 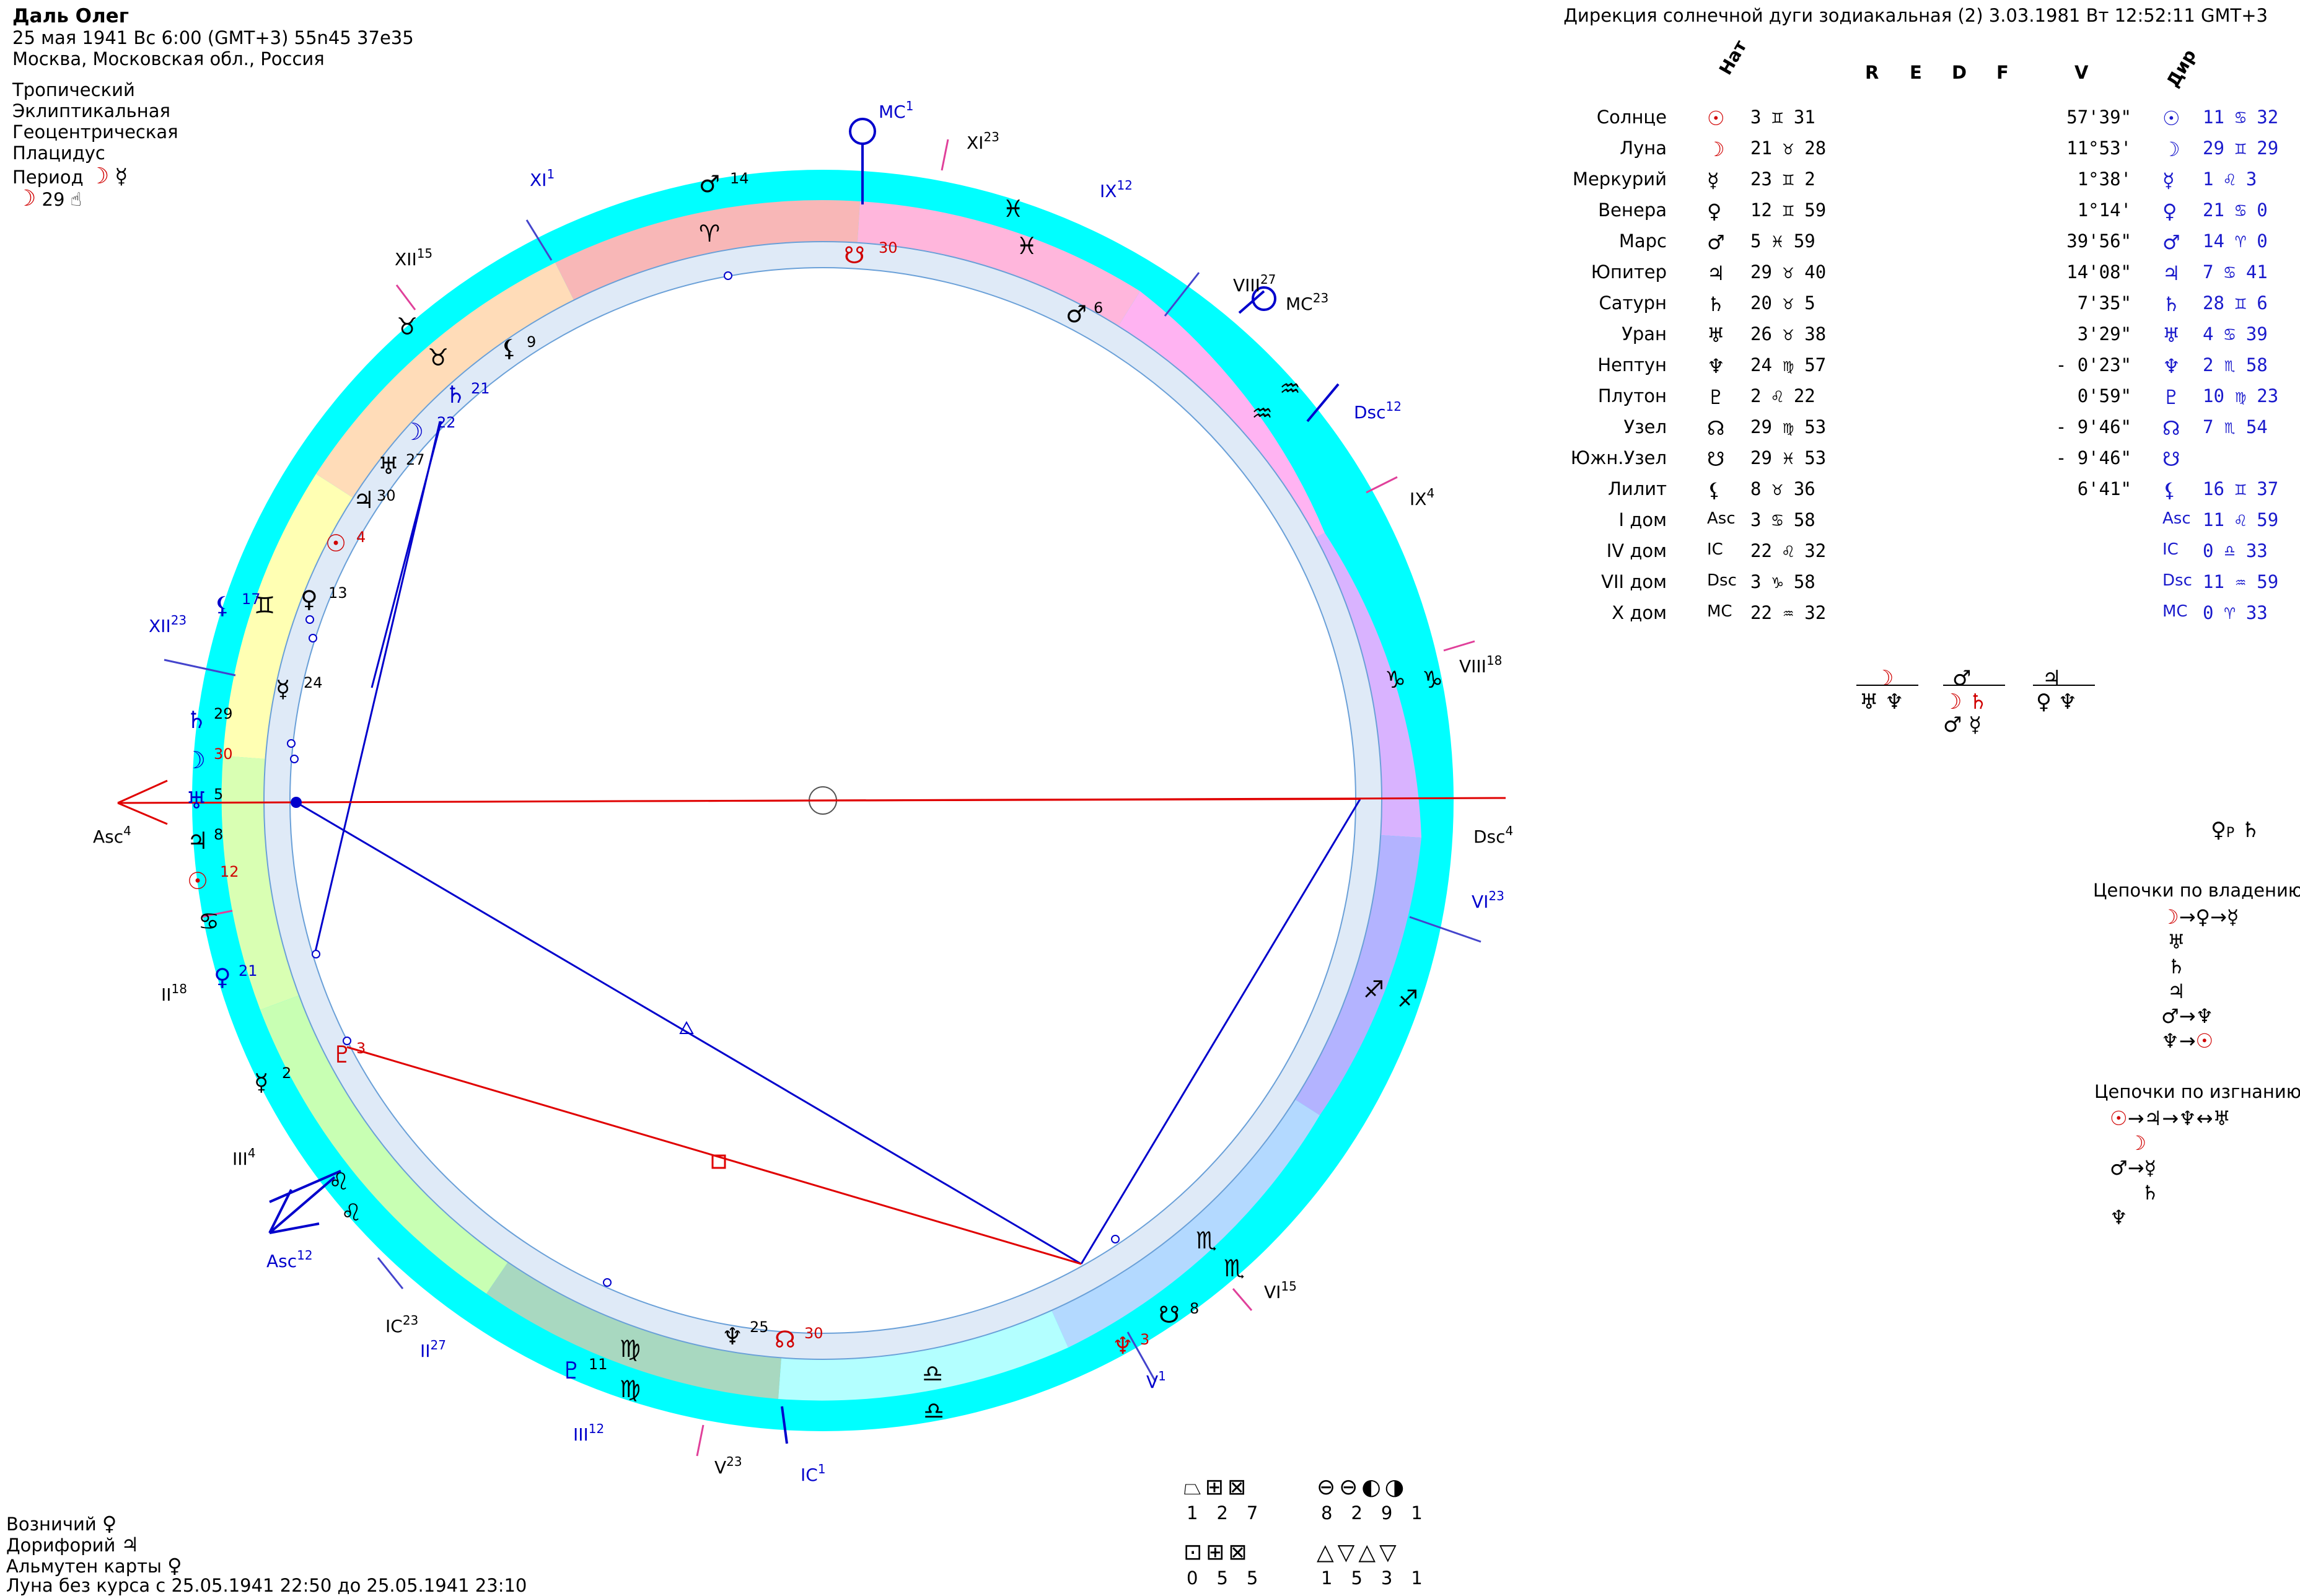 I want to click on svg-text: XII15, so click(x=414, y=258).